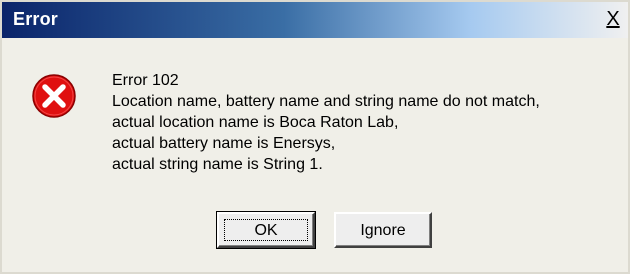 This screenshot has height=274, width=630. I want to click on ignore-button: Ignore, so click(383, 230).